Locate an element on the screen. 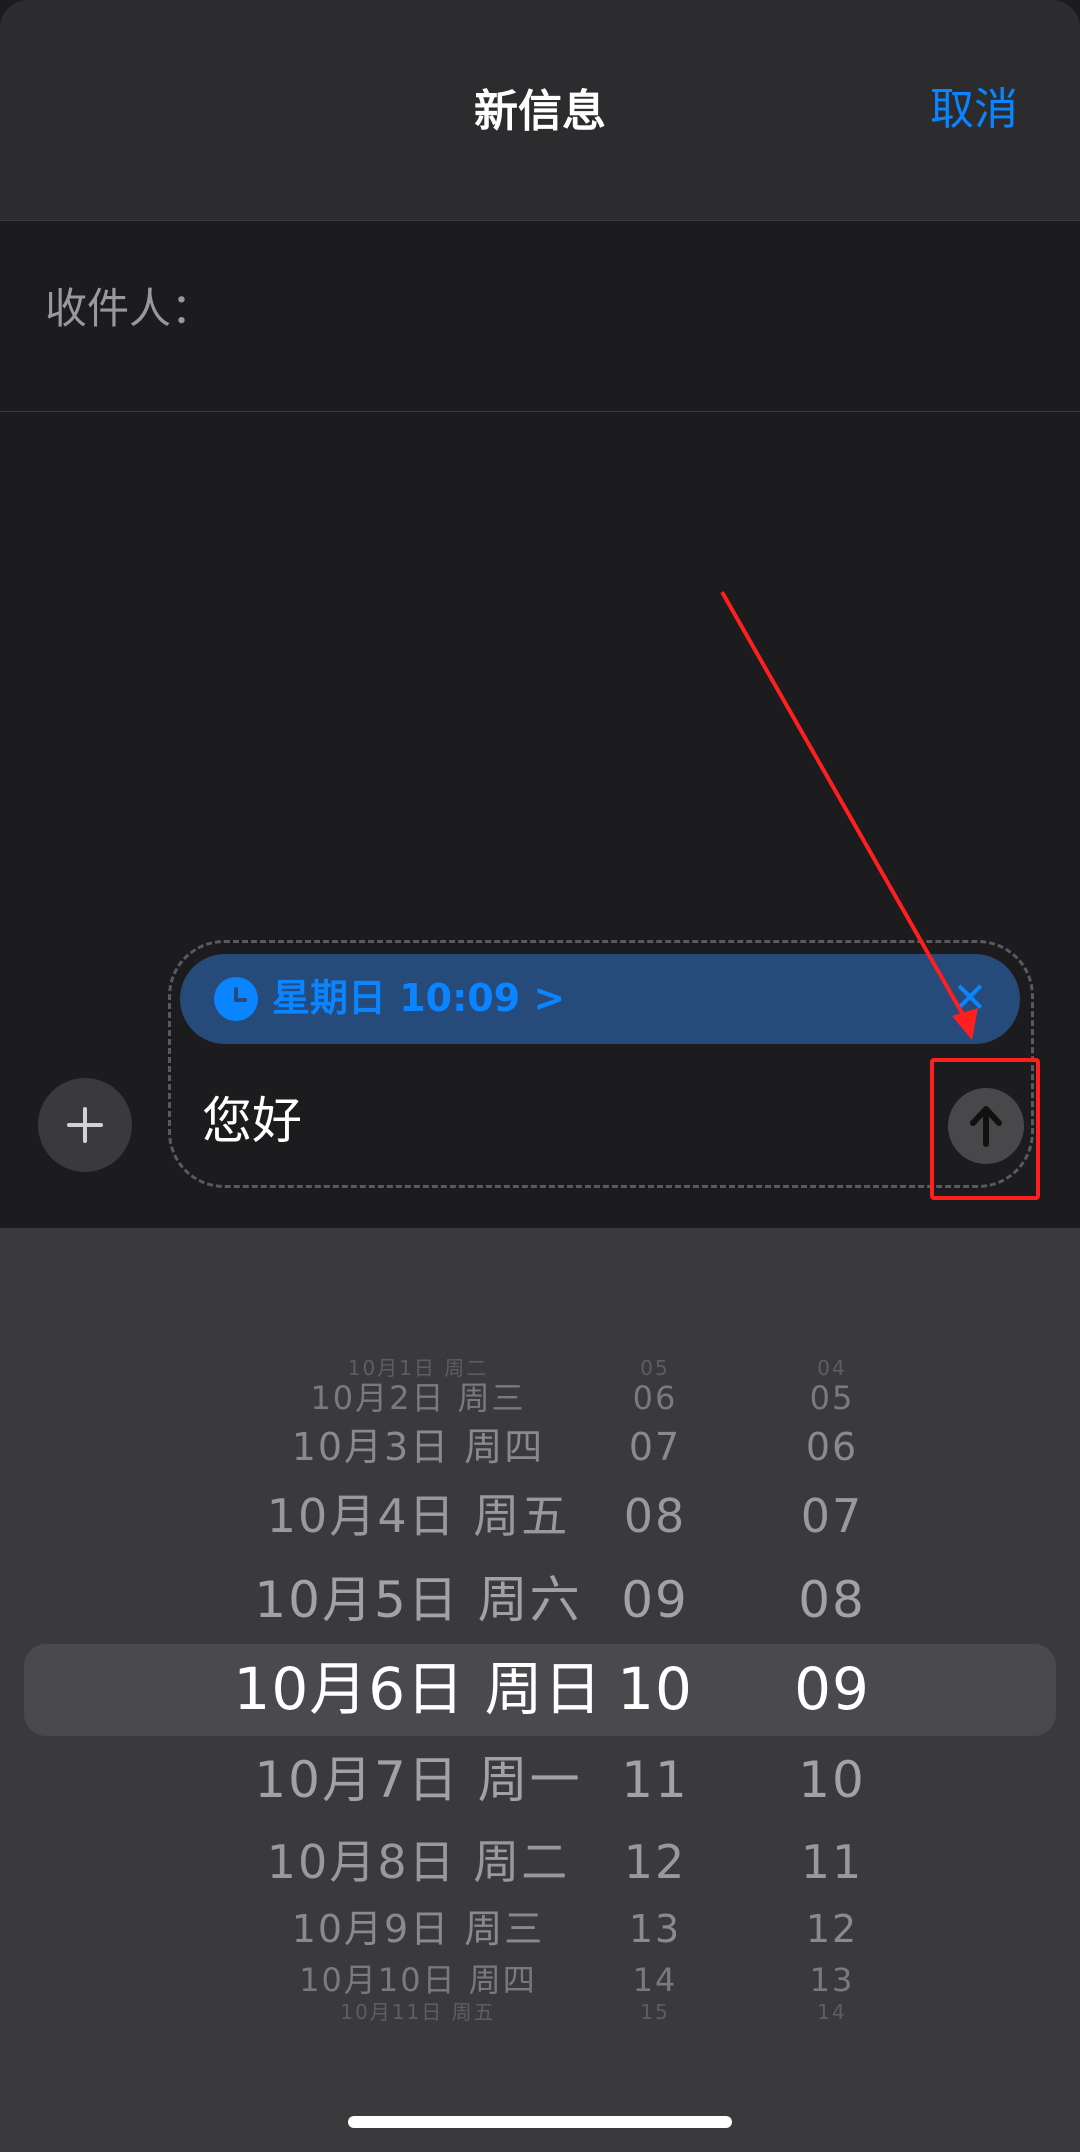 Image resolution: width=1080 pixels, height=2152 pixels. navigation-bar: 新信息 取消 is located at coordinates (540, 110).